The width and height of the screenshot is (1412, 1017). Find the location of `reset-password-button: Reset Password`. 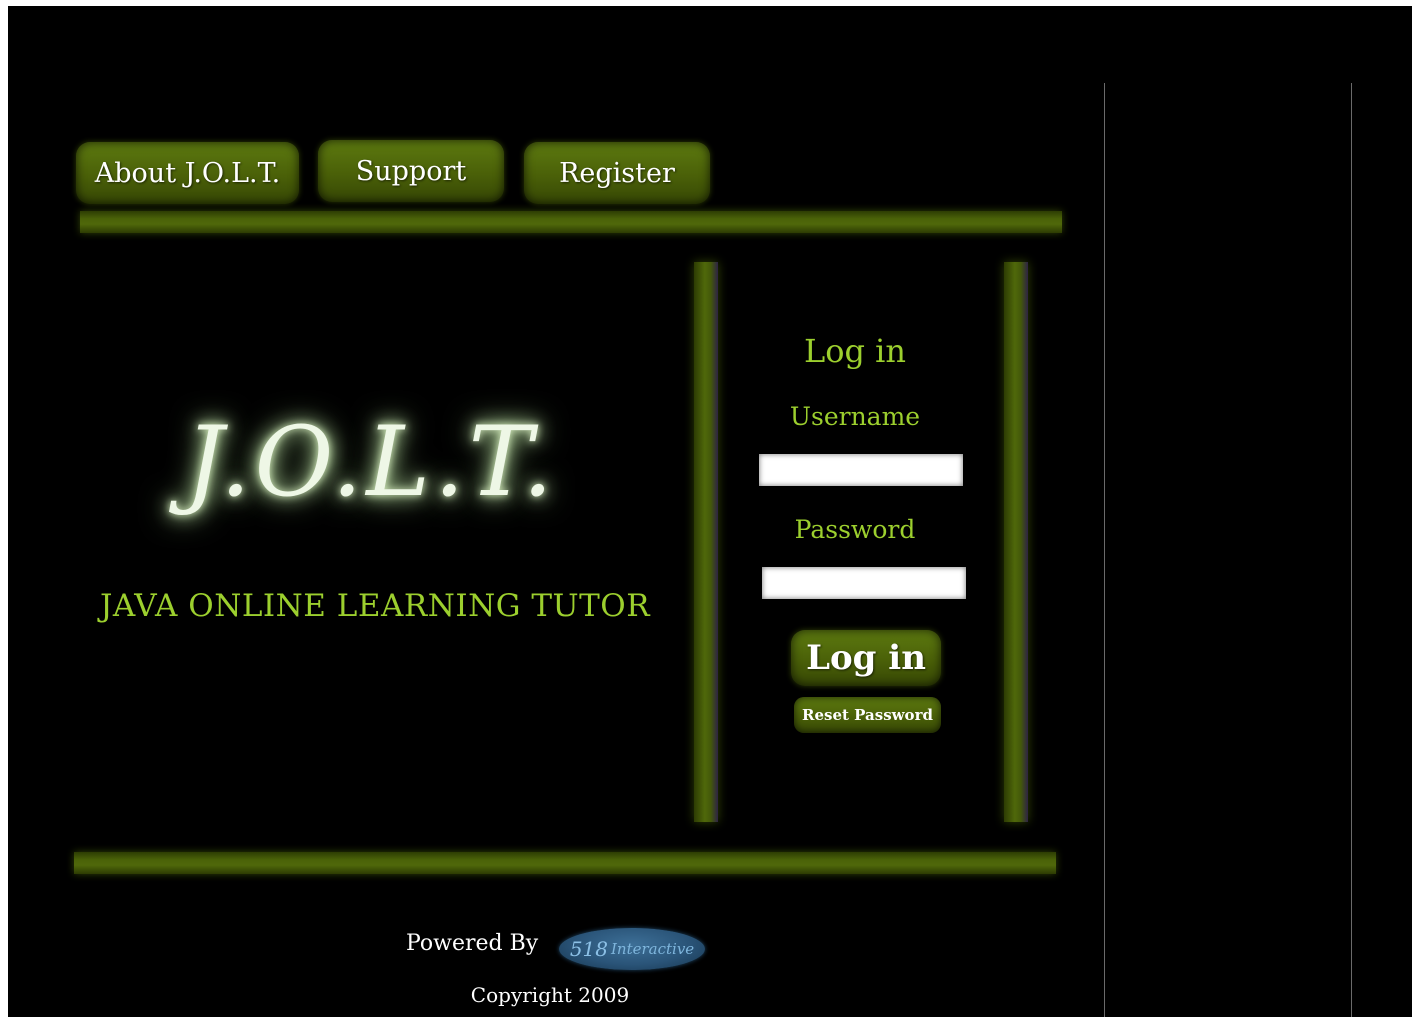

reset-password-button: Reset Password is located at coordinates (867, 715).